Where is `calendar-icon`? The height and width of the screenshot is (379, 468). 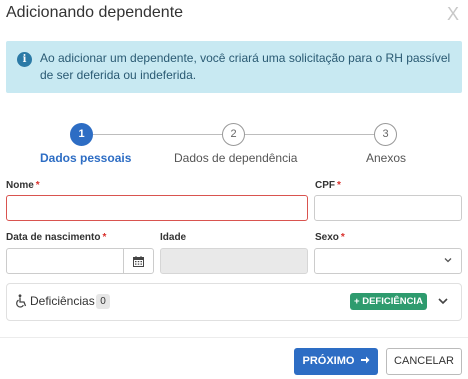 calendar-icon is located at coordinates (138, 261).